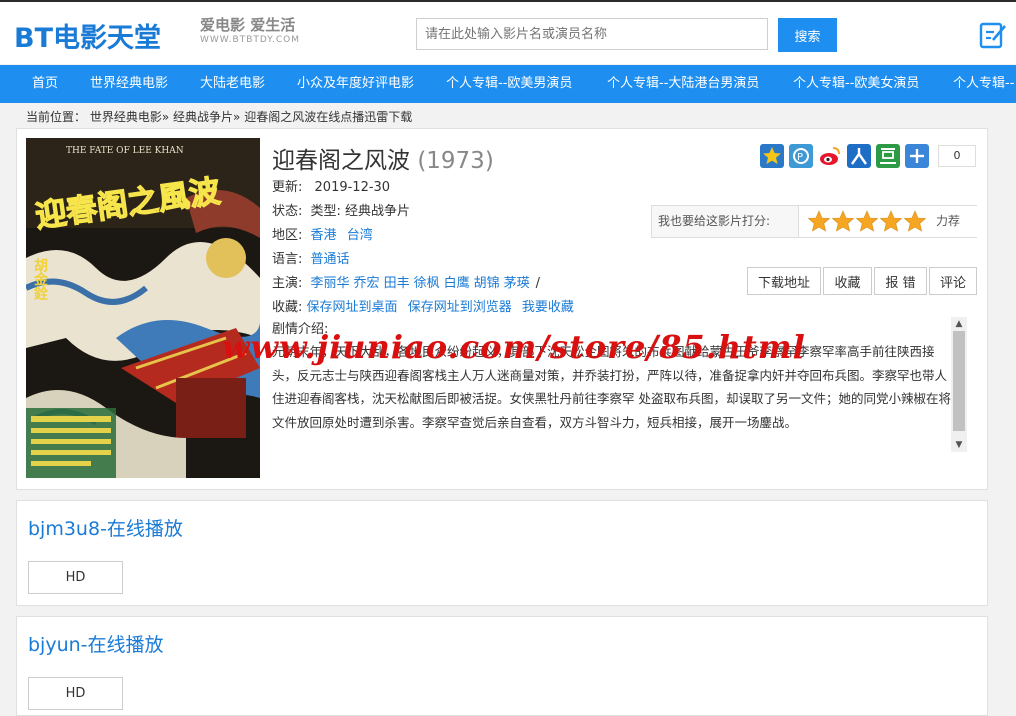 The height and width of the screenshot is (716, 1016). Describe the element at coordinates (517, 283) in the screenshot. I see `cast-link: 茅瑛` at that location.